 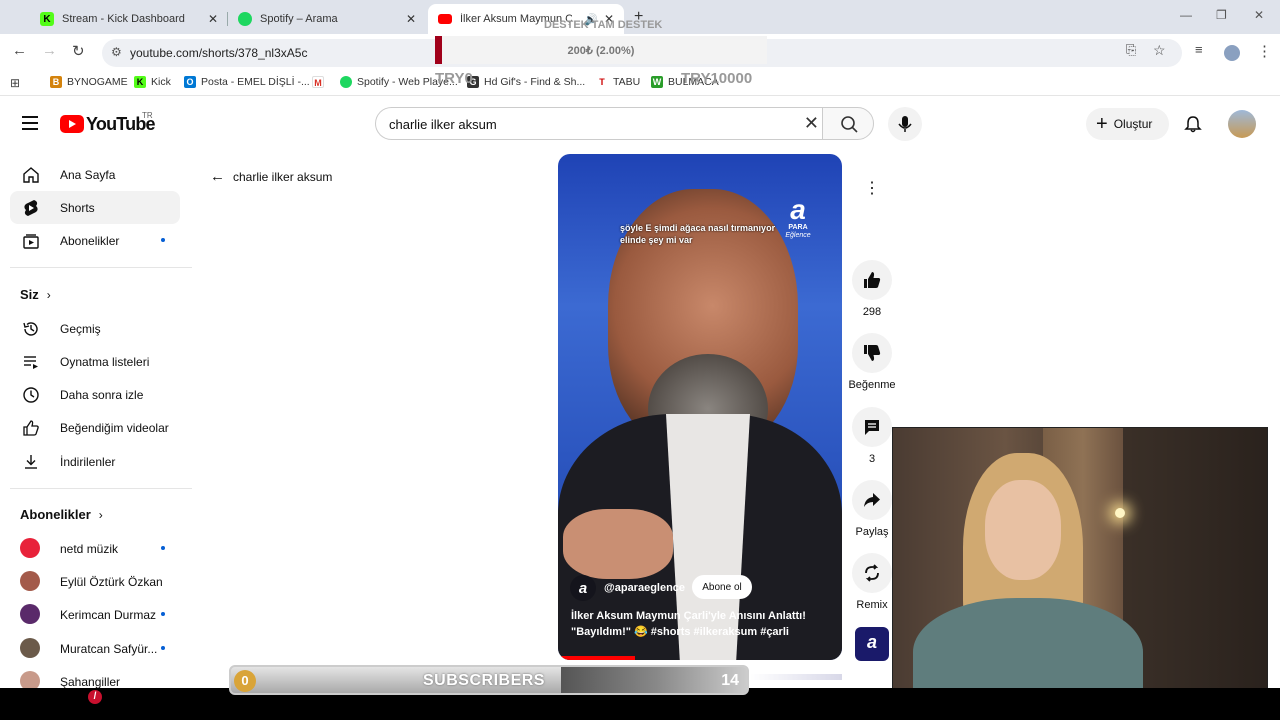 I want to click on bookmark-star-icon: ☆, so click(x=1159, y=50).